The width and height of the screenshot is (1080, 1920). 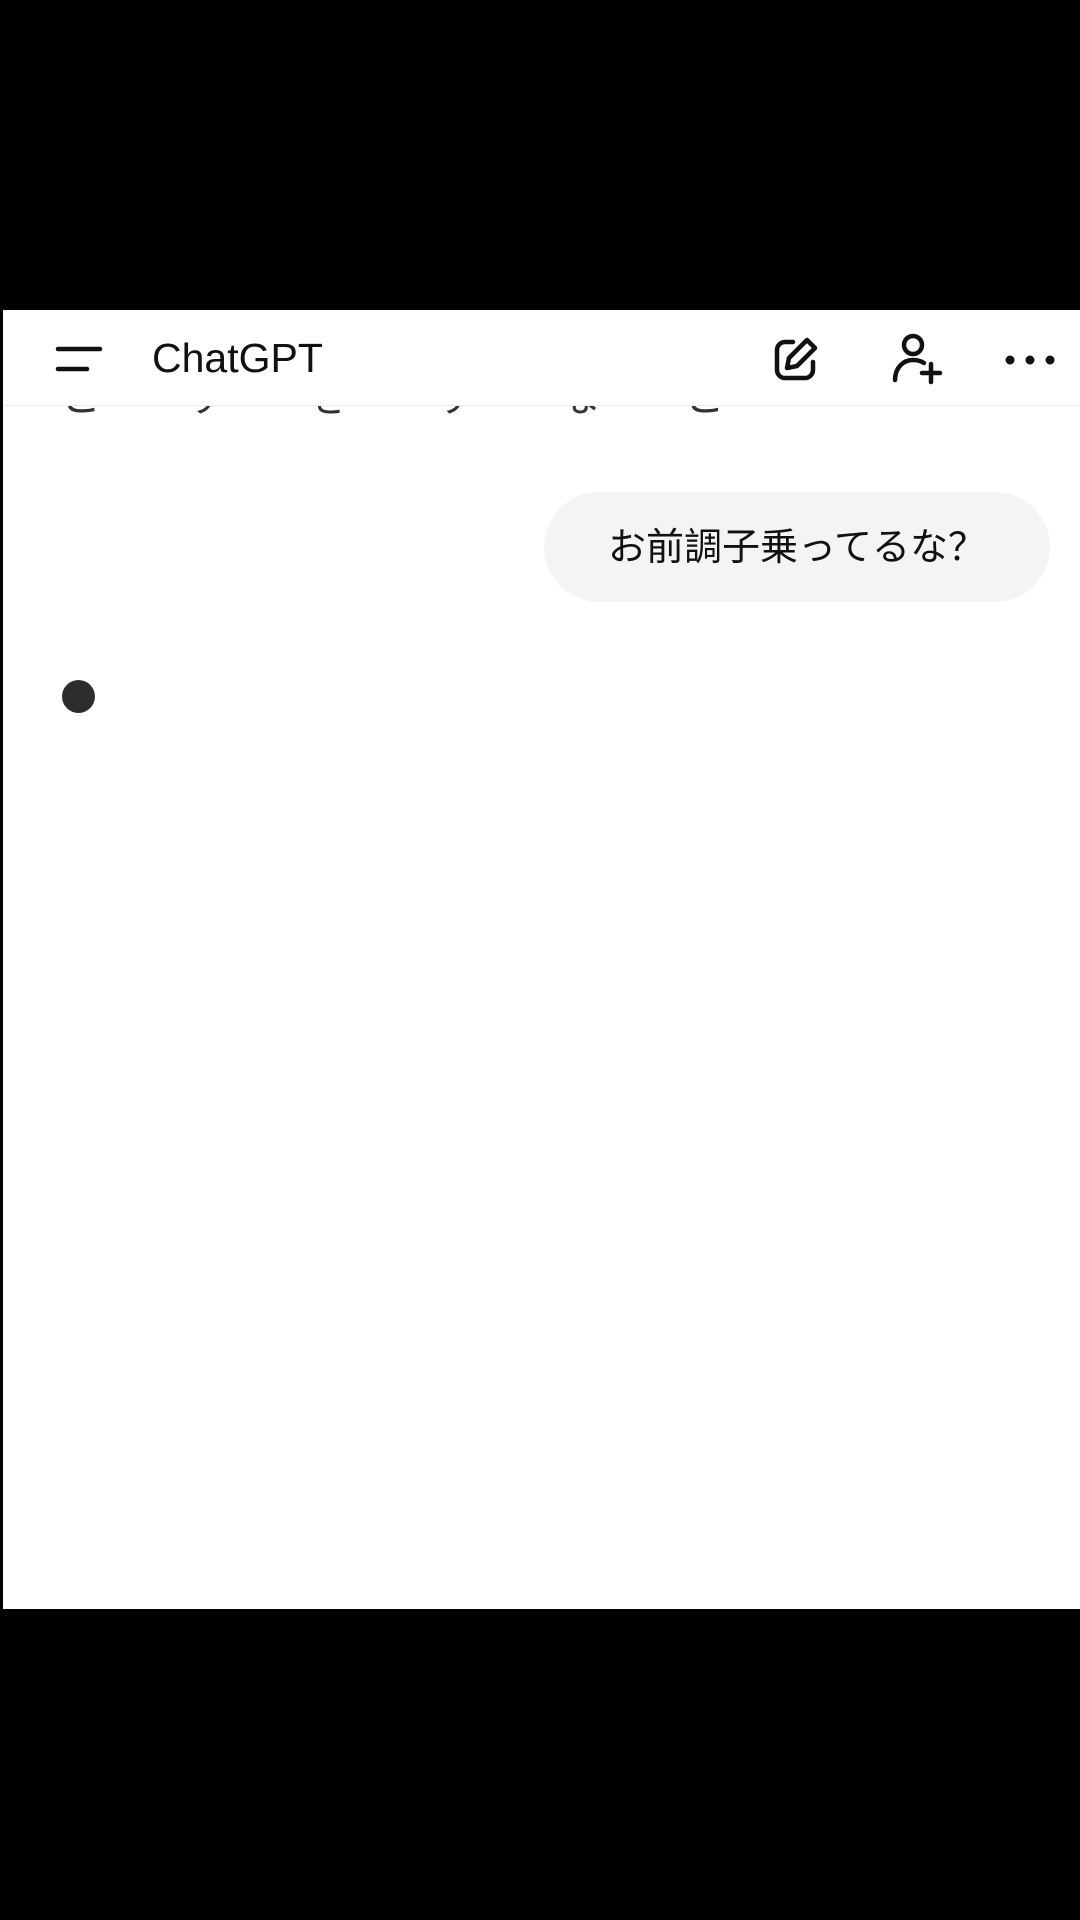 I want to click on typing-indicator-dot, so click(x=78, y=696).